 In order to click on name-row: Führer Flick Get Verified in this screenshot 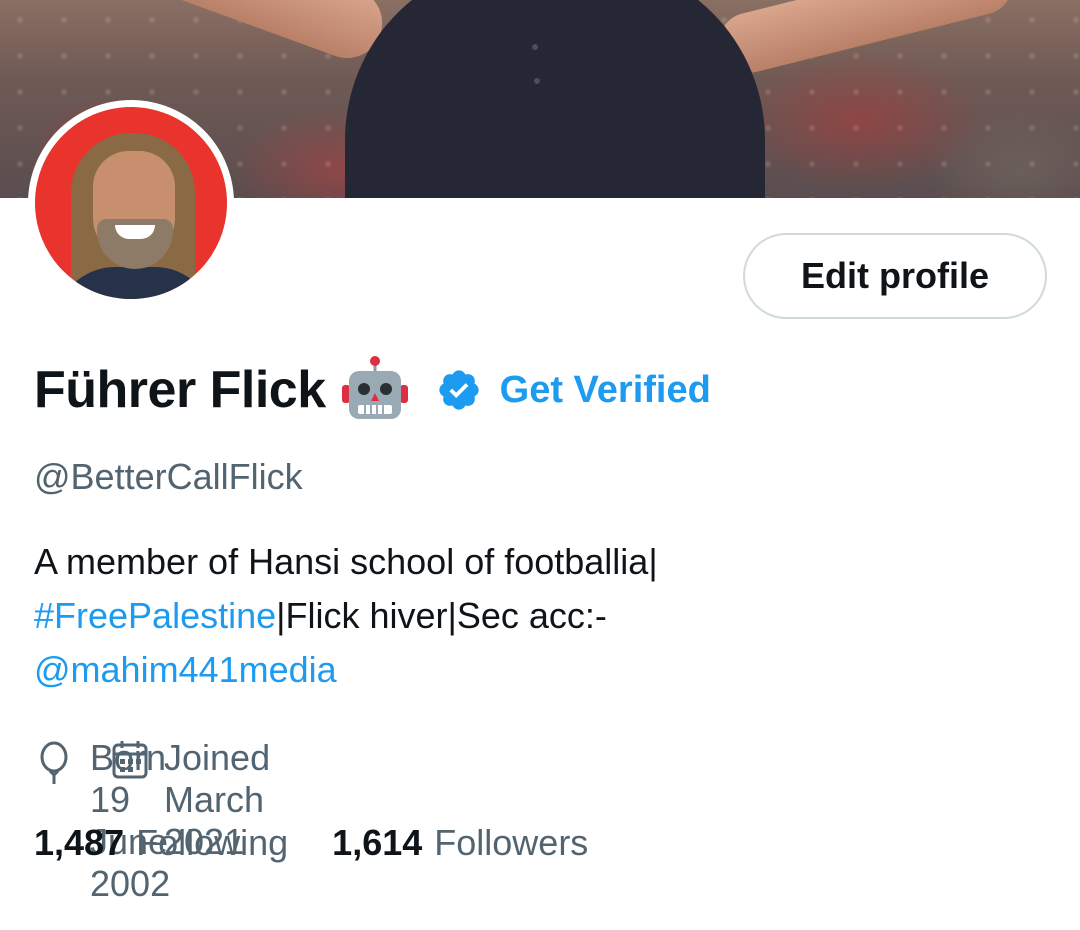, I will do `click(372, 390)`.